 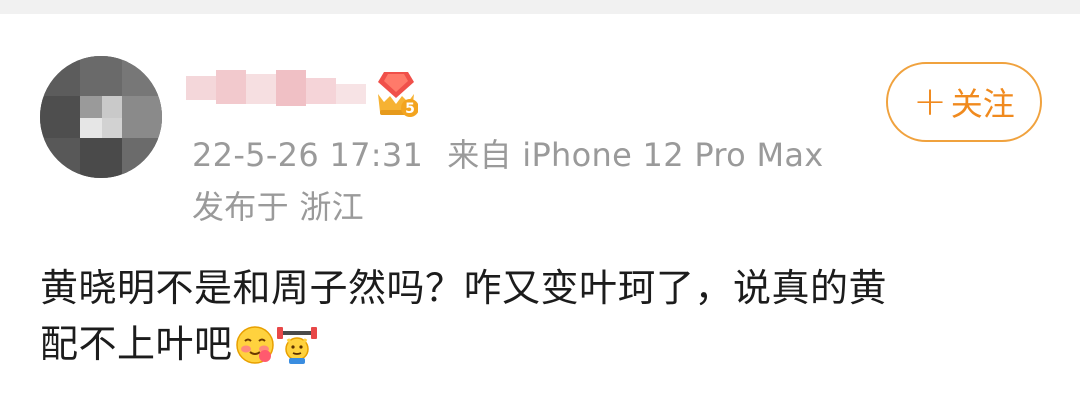 What do you see at coordinates (635, 155) in the screenshot?
I see `post-source: 来自 iPhone 12 Pro Max` at bounding box center [635, 155].